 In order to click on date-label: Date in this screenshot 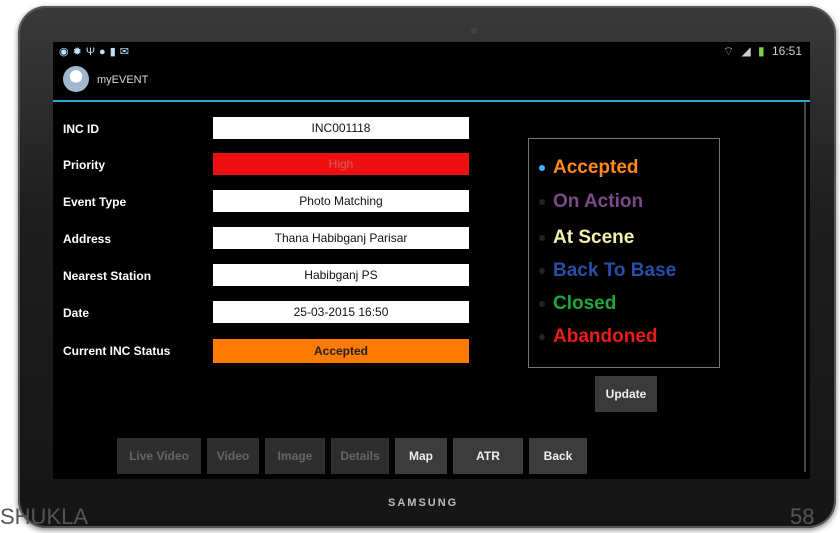, I will do `click(76, 313)`.